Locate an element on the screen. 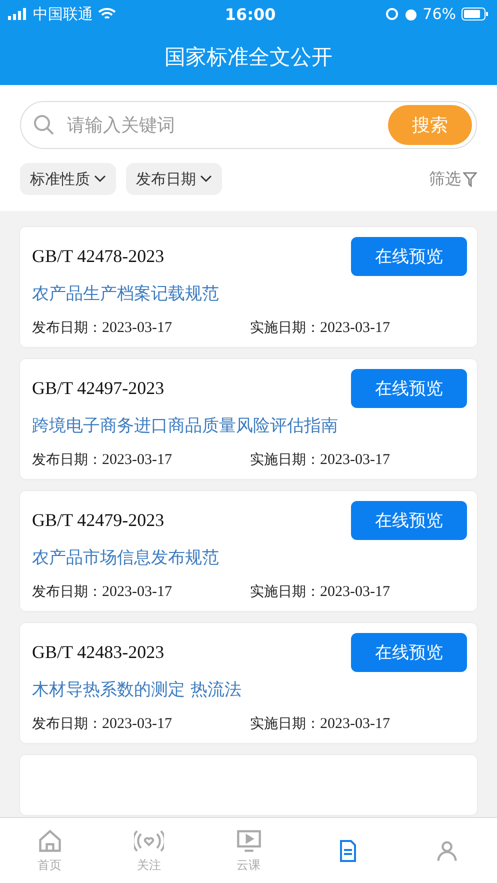  search-field: 请输入关键词 搜索 is located at coordinates (248, 125).